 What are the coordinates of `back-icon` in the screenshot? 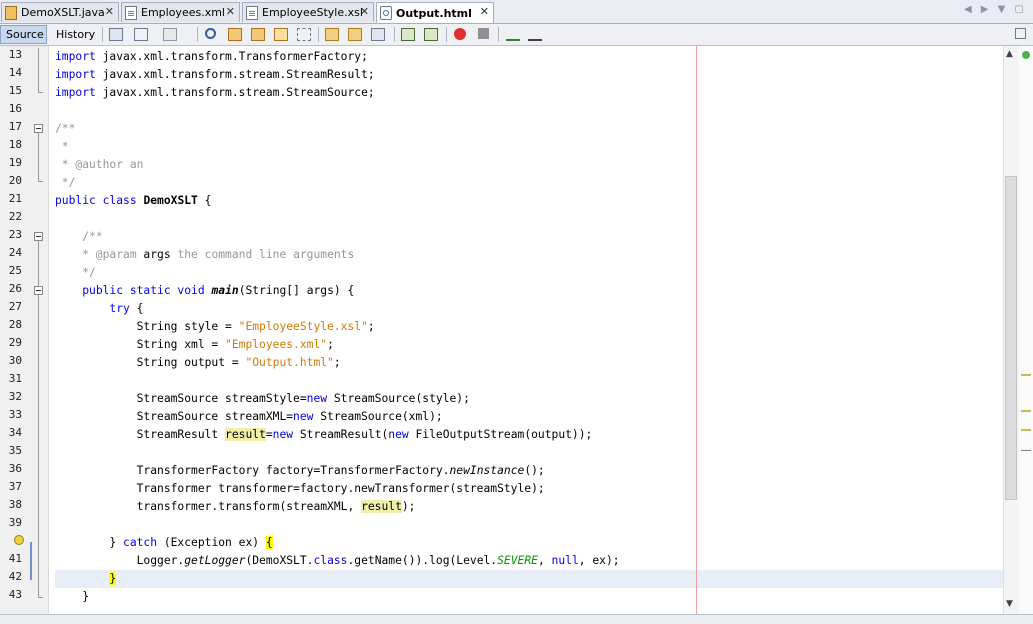 It's located at (141, 34).